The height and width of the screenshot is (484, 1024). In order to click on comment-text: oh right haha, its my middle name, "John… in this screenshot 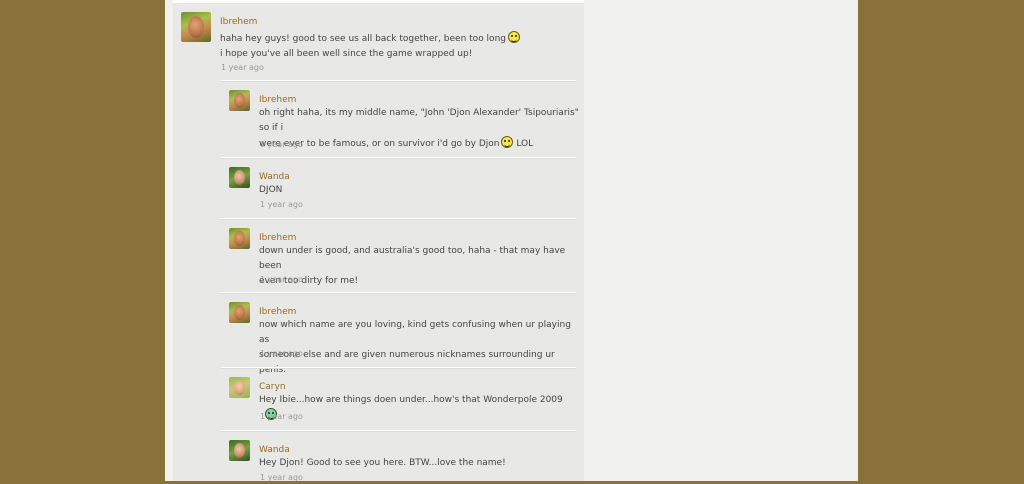, I will do `click(419, 128)`.